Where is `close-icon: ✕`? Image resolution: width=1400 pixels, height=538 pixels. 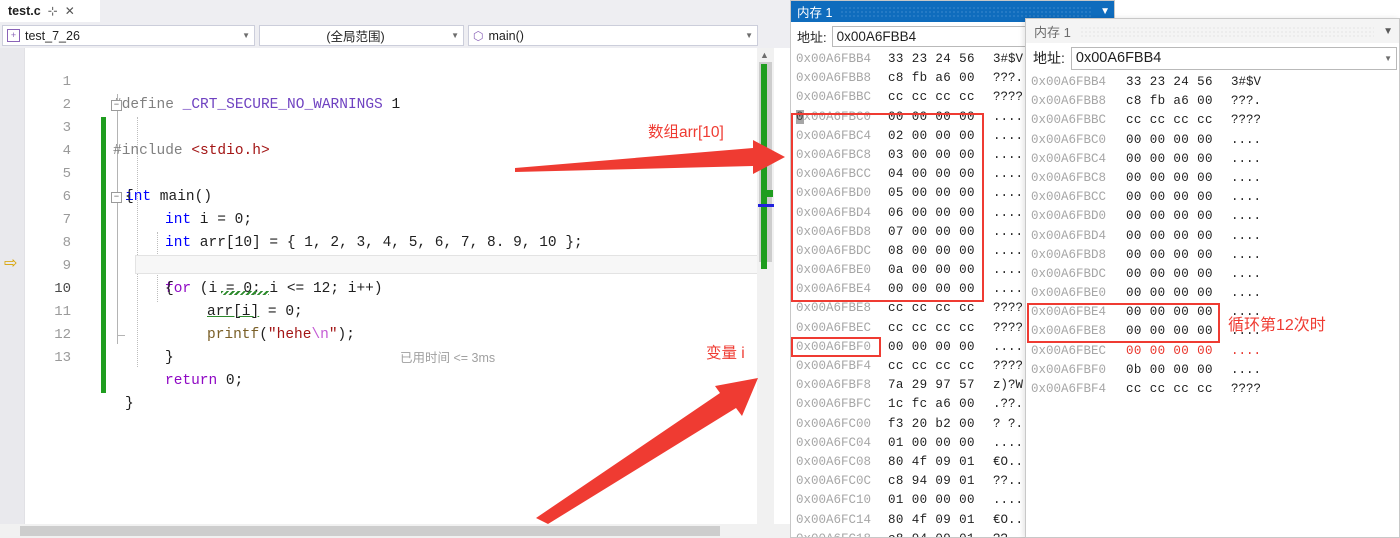 close-icon: ✕ is located at coordinates (70, 11).